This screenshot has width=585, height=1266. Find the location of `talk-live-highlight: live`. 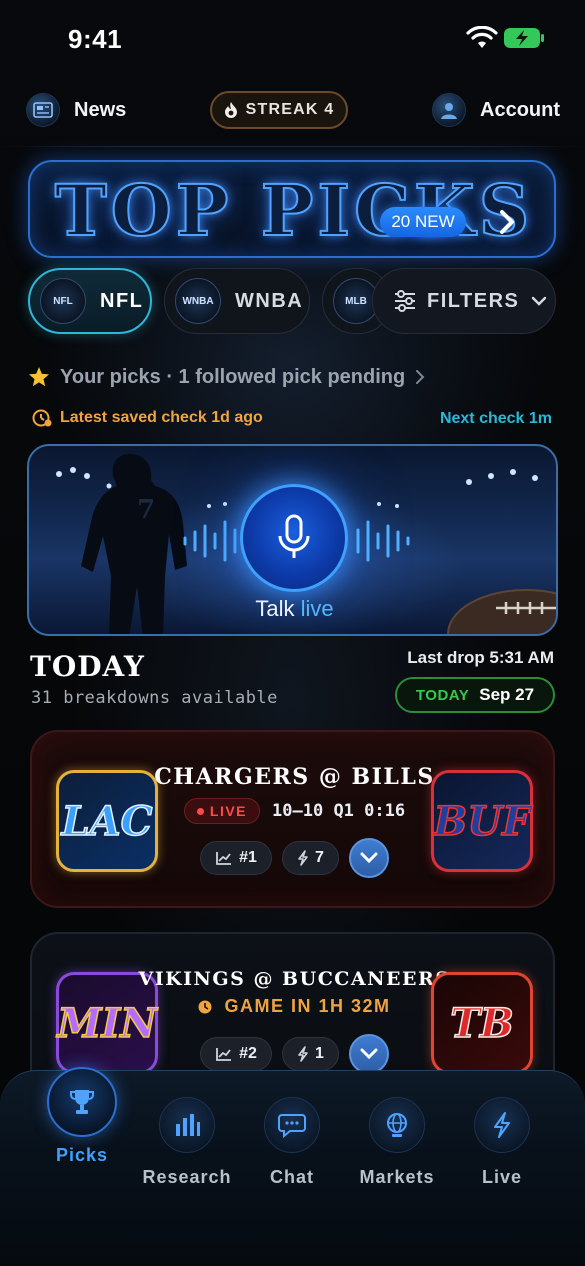

talk-live-highlight: live is located at coordinates (317, 608).